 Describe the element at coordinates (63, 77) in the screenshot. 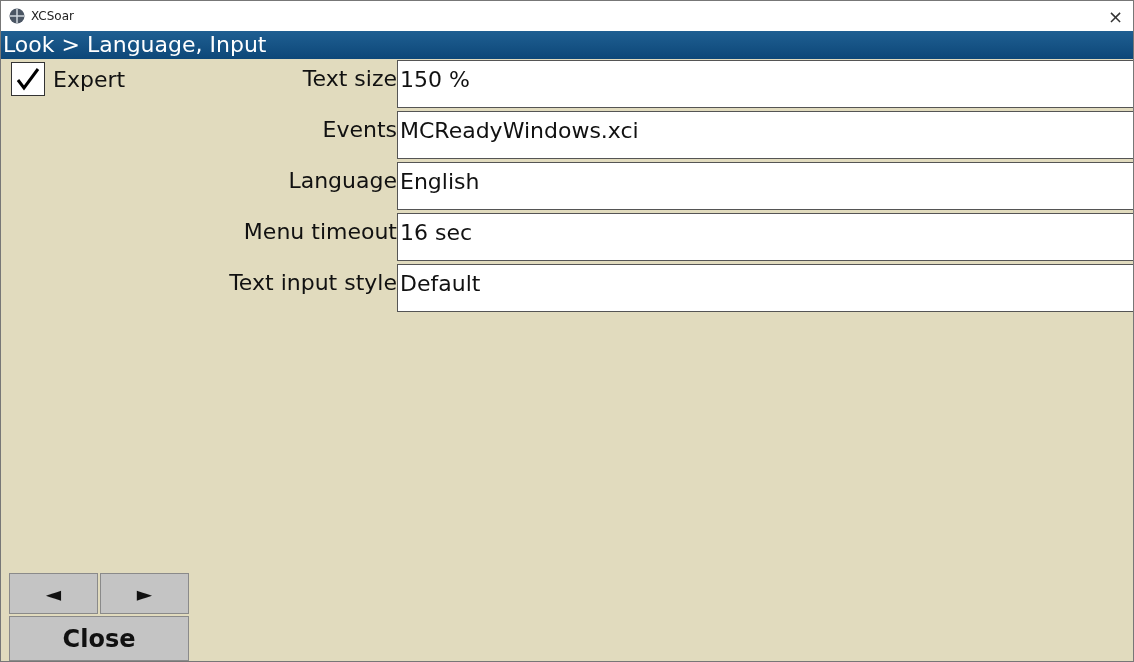

I see `expert-checkbox: Expert` at that location.